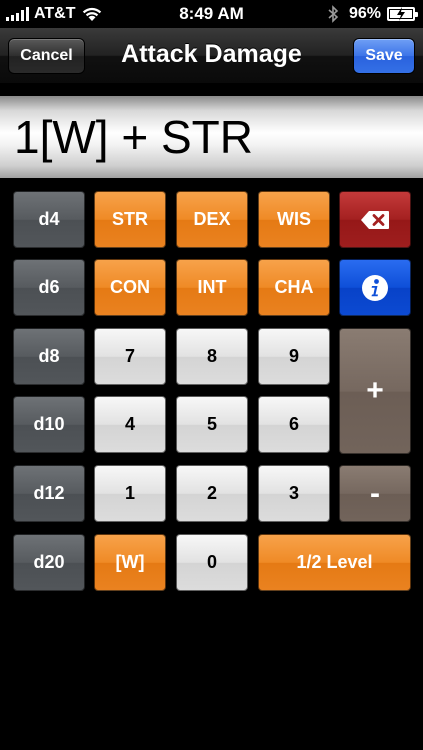  Describe the element at coordinates (294, 493) in the screenshot. I see `digit-3-button: 3` at that location.